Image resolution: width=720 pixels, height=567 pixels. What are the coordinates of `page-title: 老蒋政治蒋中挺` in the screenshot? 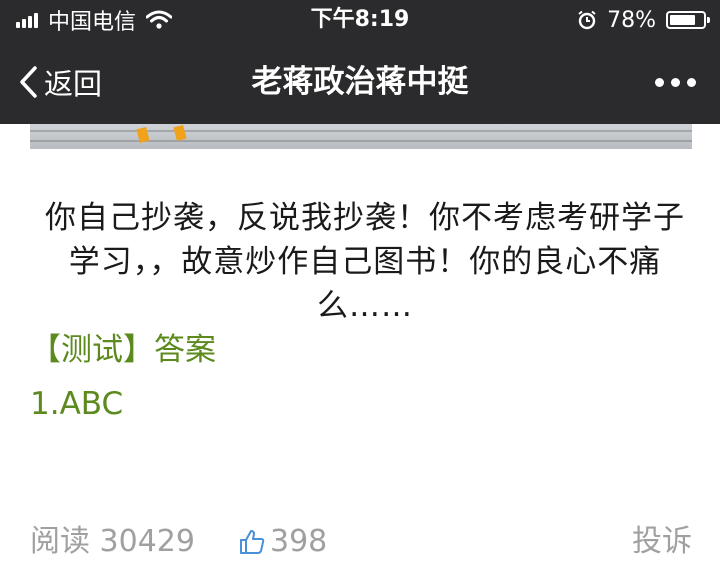 It's located at (360, 82).